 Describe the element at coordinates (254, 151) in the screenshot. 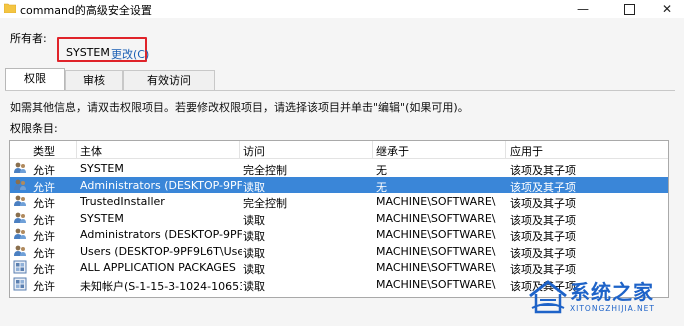

I see `column-header-access: 访问` at that location.